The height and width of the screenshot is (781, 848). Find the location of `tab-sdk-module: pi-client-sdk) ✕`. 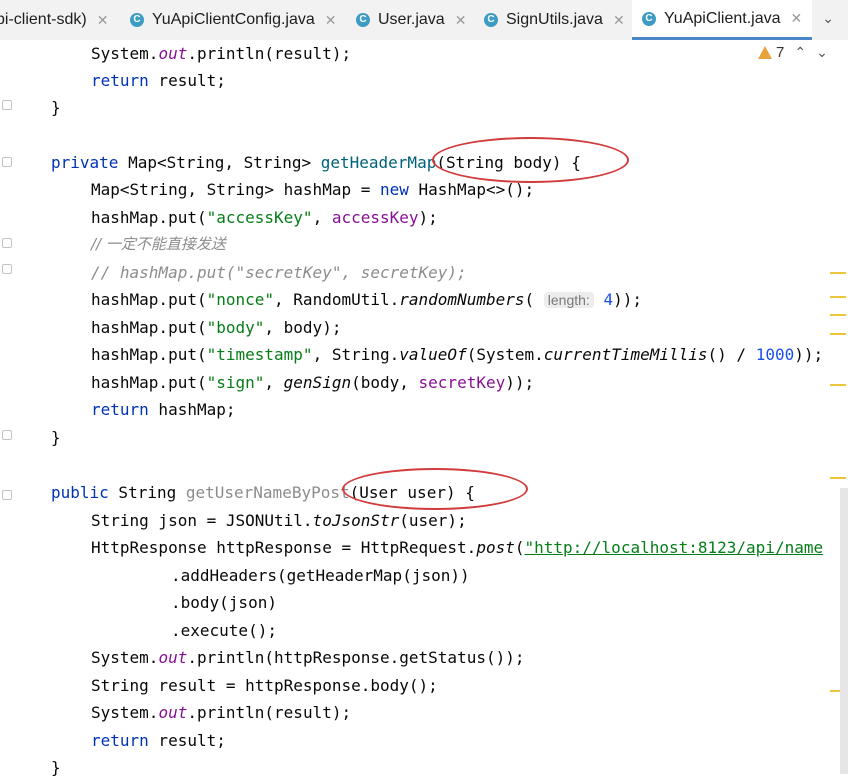

tab-sdk-module: pi-client-sdk) ✕ is located at coordinates (54, 20).